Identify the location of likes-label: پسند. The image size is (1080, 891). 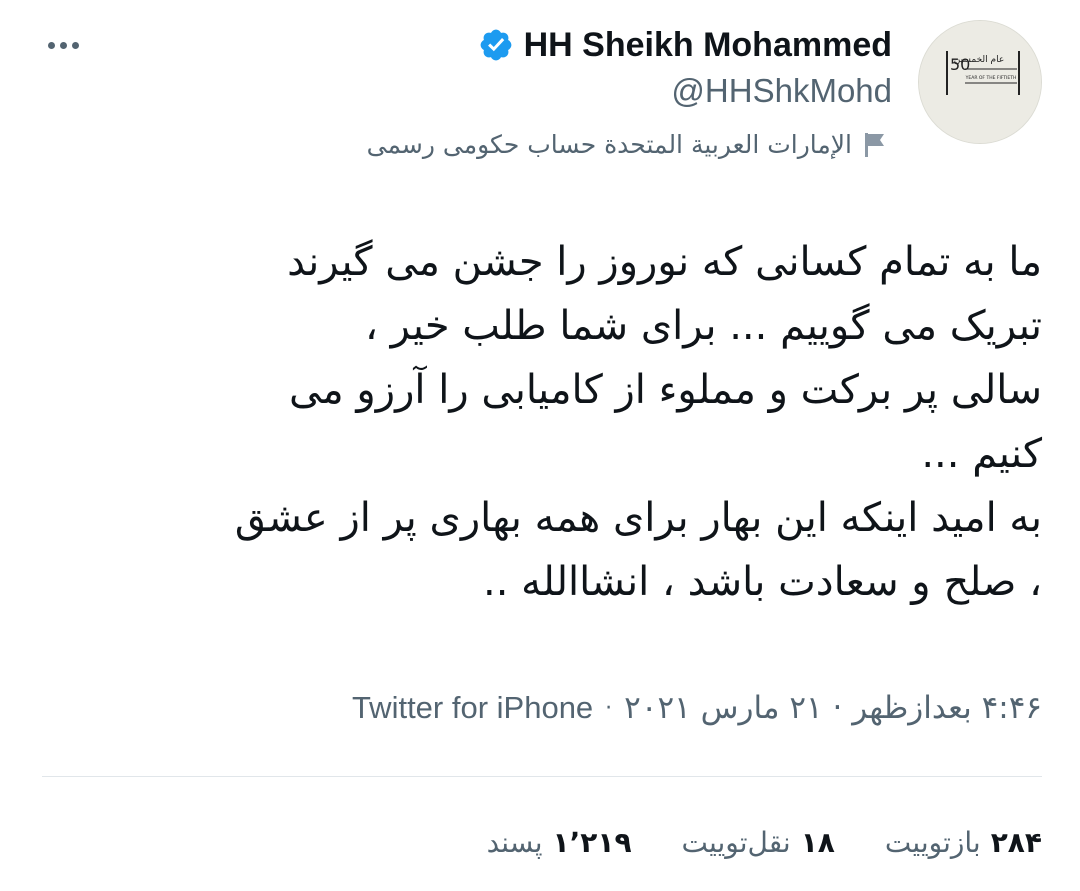
(514, 842).